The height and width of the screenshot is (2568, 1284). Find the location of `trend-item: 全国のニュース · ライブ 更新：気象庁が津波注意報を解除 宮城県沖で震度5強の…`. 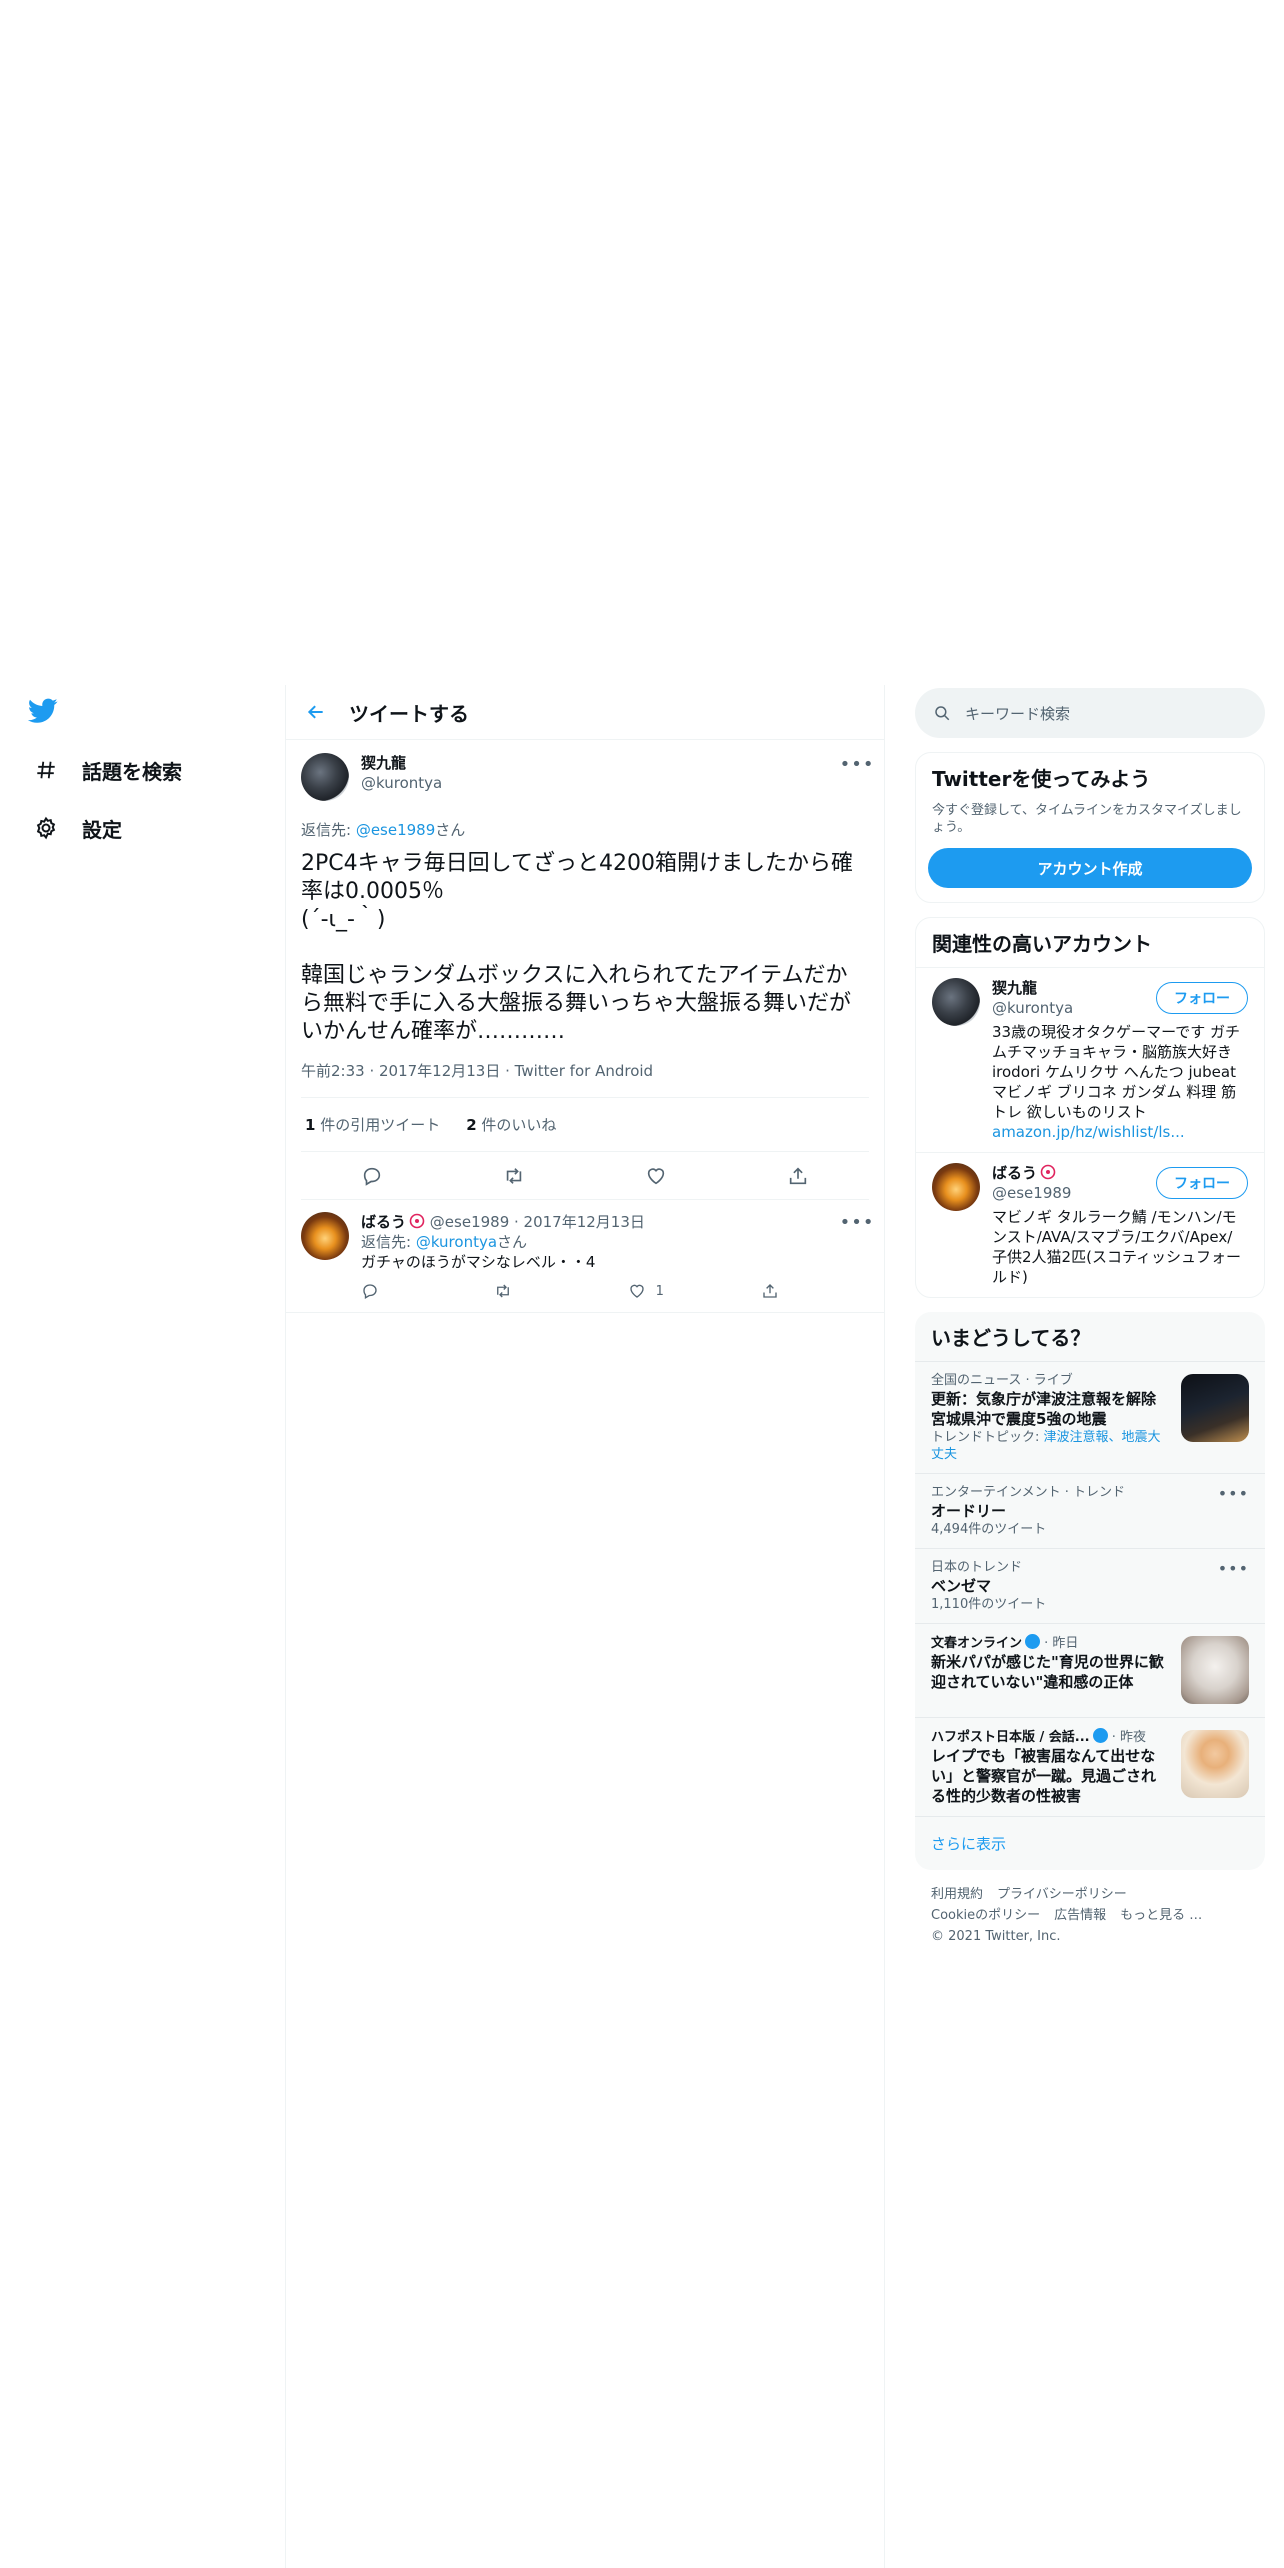

trend-item: 全国のニュース · ライブ 更新：気象庁が津波注意報を解除 宮城県沖で震度5強の… is located at coordinates (1090, 1417).